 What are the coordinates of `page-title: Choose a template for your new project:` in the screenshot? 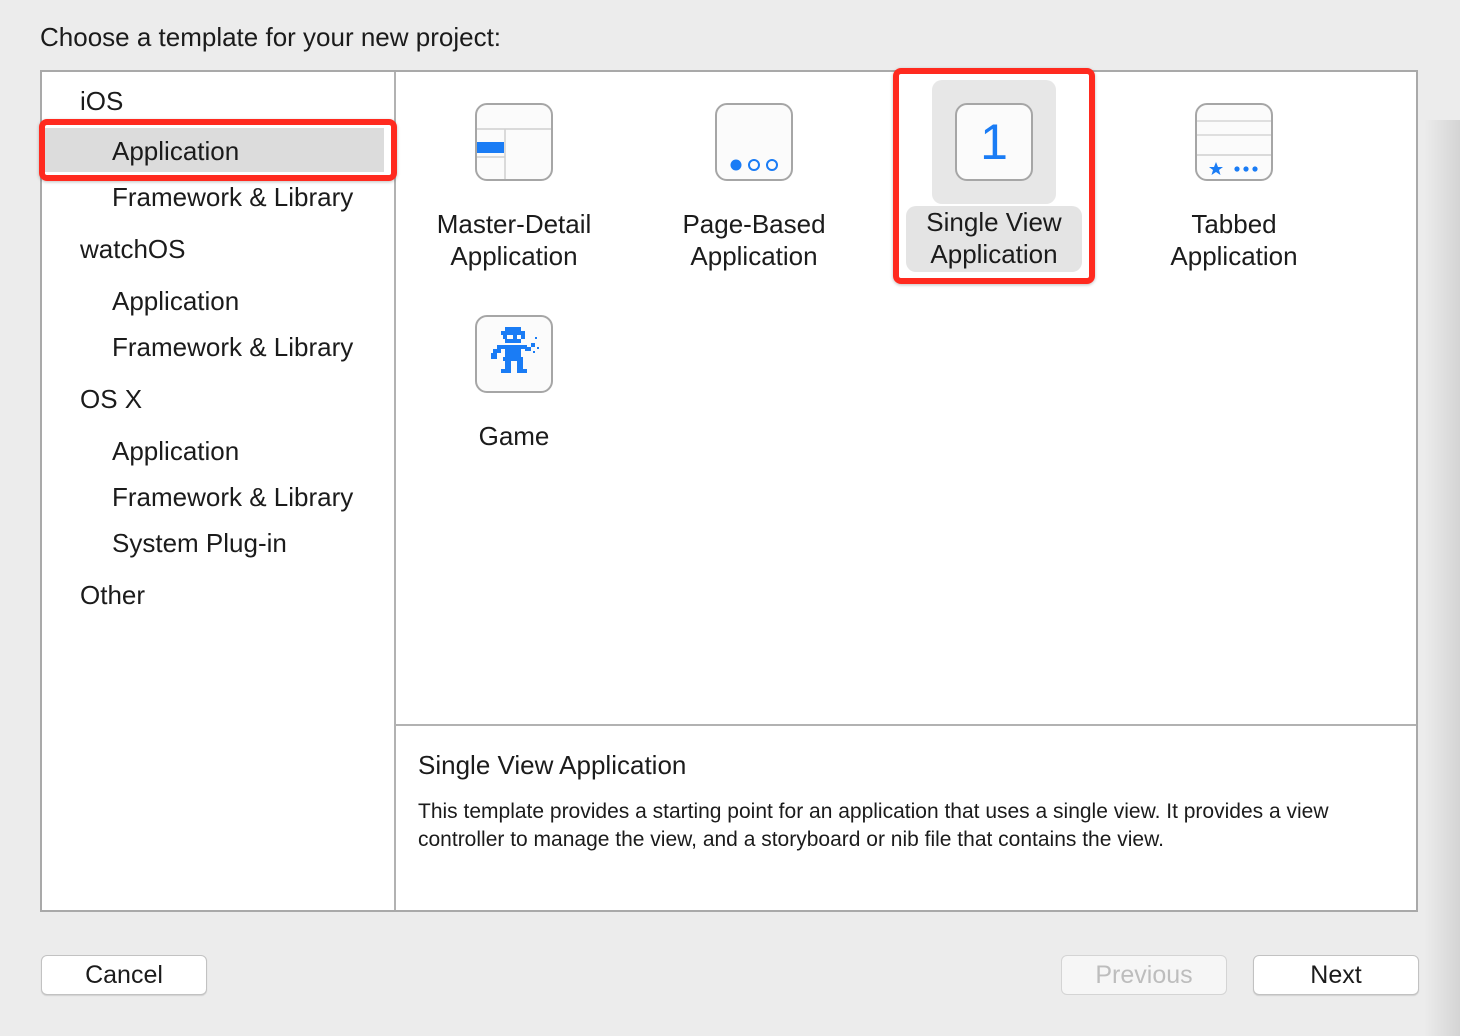 It's located at (271, 37).